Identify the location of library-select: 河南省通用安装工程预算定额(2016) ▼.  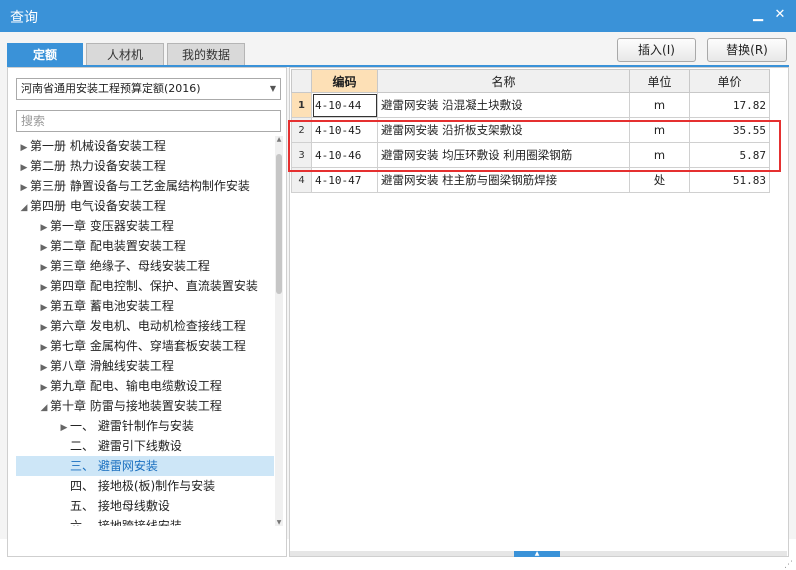
(148, 89).